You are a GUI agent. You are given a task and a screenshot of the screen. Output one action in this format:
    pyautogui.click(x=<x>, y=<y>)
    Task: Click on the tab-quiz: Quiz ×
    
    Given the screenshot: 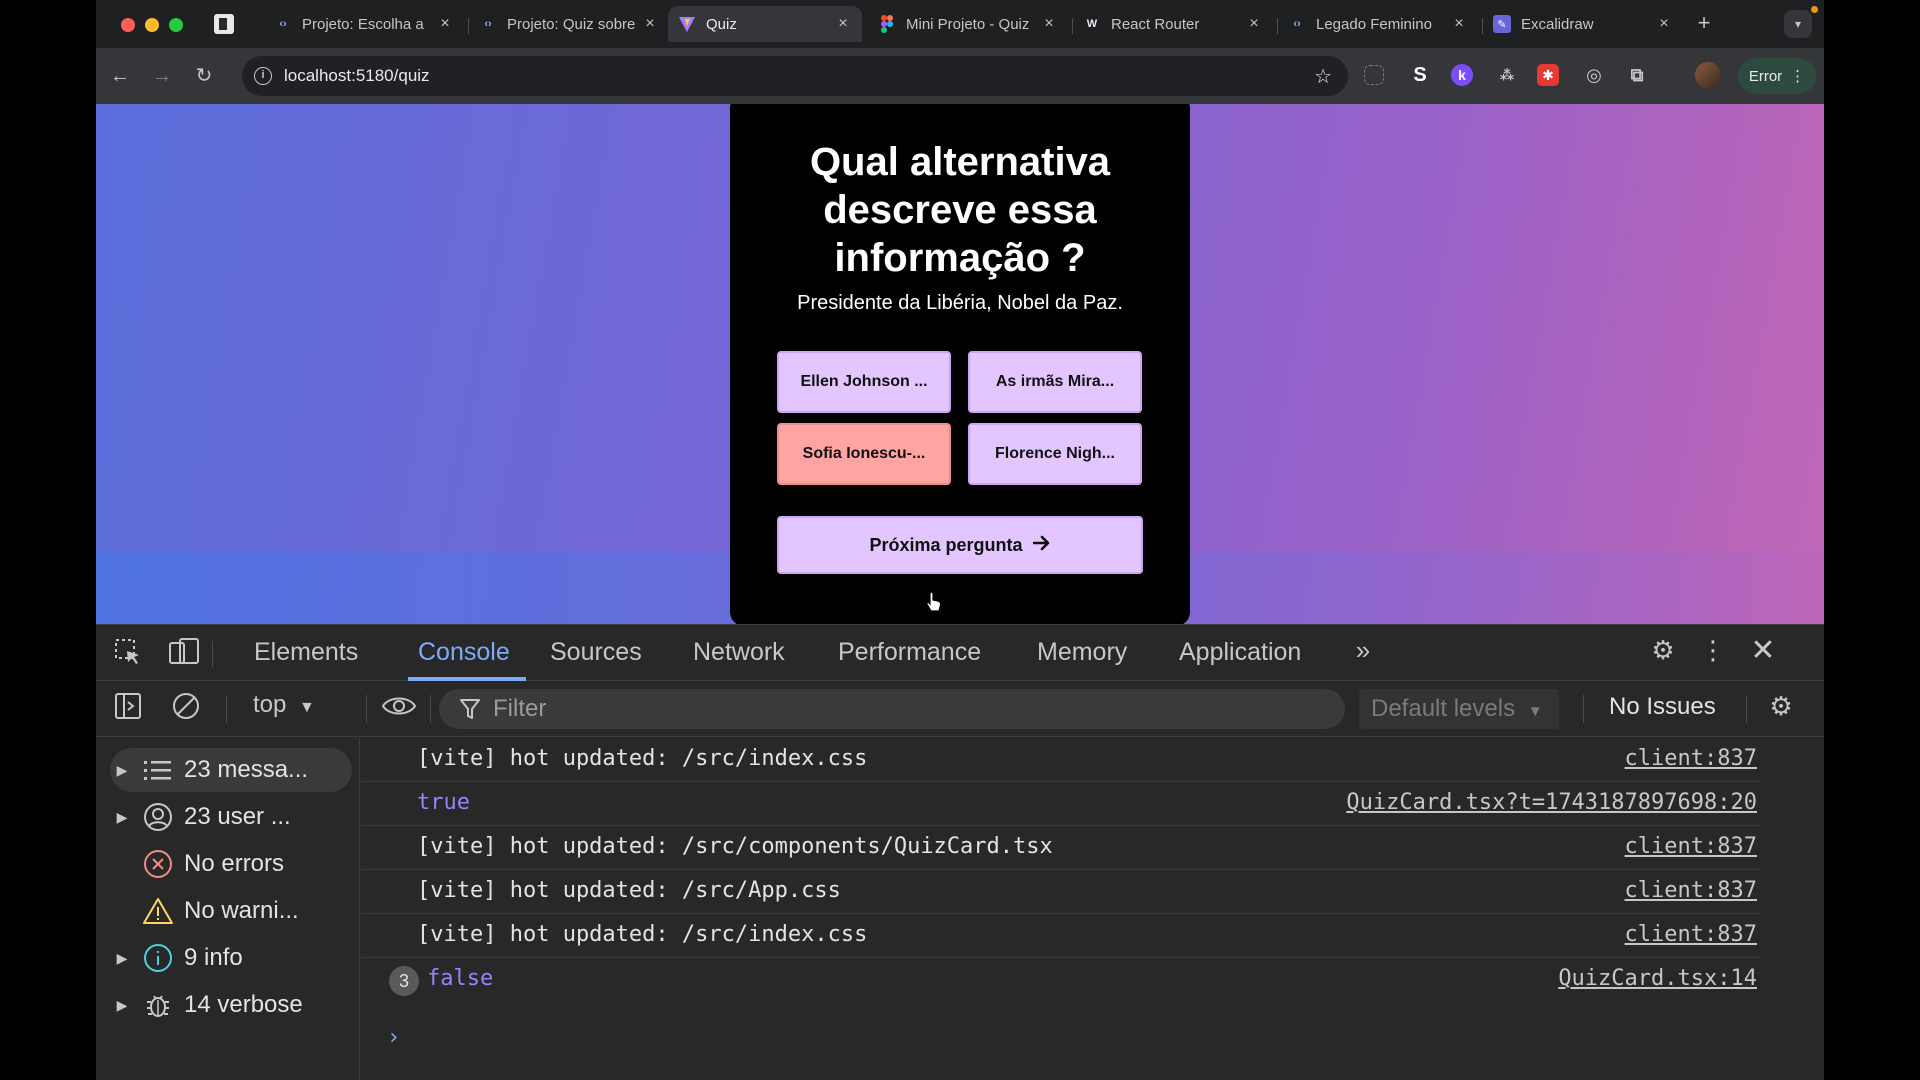 What is the action you would take?
    pyautogui.click(x=765, y=24)
    